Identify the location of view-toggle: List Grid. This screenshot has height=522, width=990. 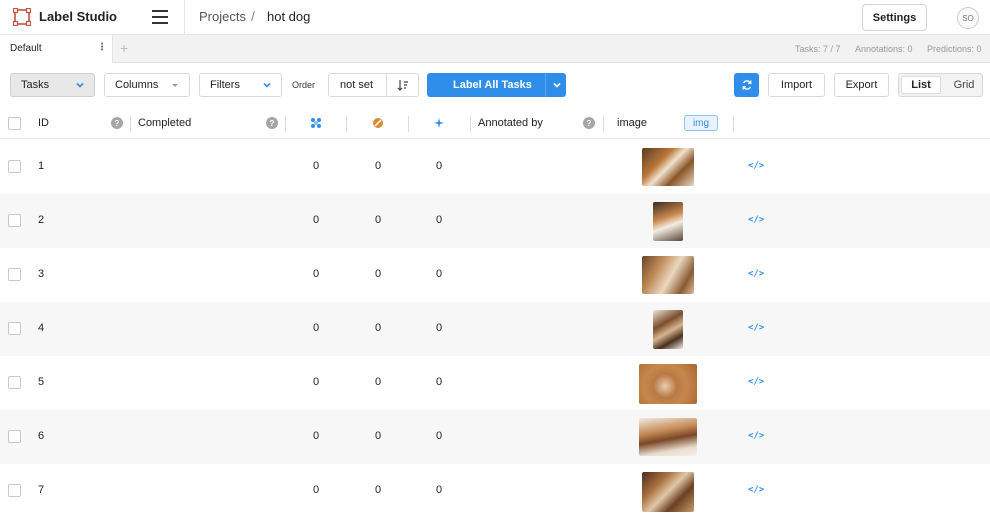
(940, 85).